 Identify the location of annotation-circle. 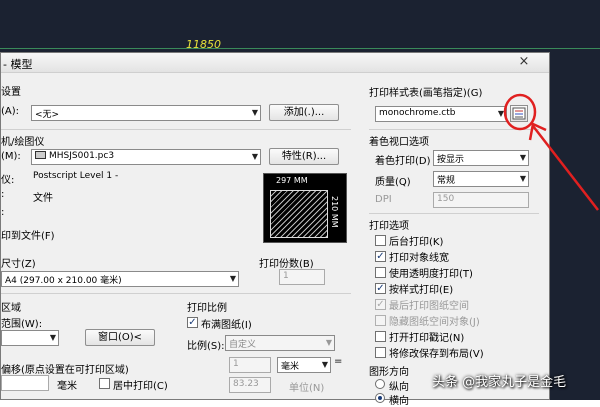
(520, 112).